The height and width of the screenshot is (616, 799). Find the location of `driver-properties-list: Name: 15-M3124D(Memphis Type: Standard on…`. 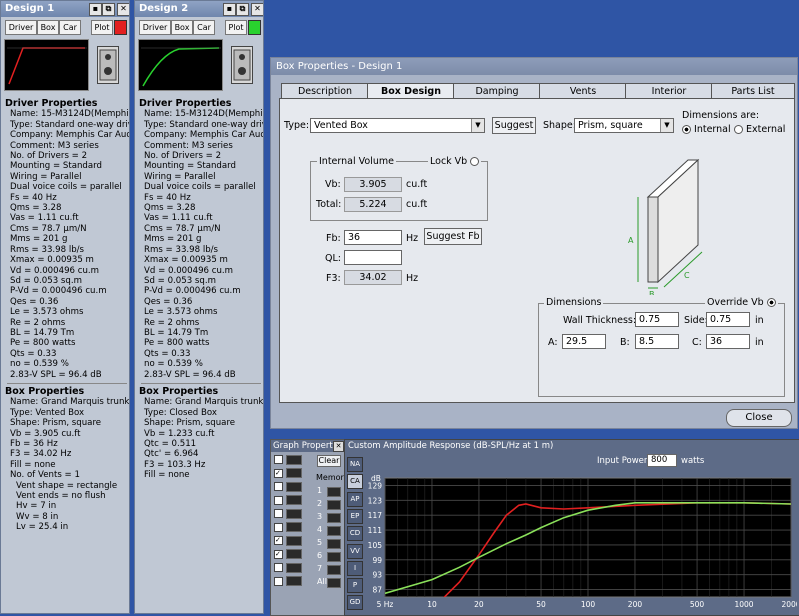

driver-properties-list: Name: 15-M3124D(Memphis Type: Standard on… is located at coordinates (201, 244).